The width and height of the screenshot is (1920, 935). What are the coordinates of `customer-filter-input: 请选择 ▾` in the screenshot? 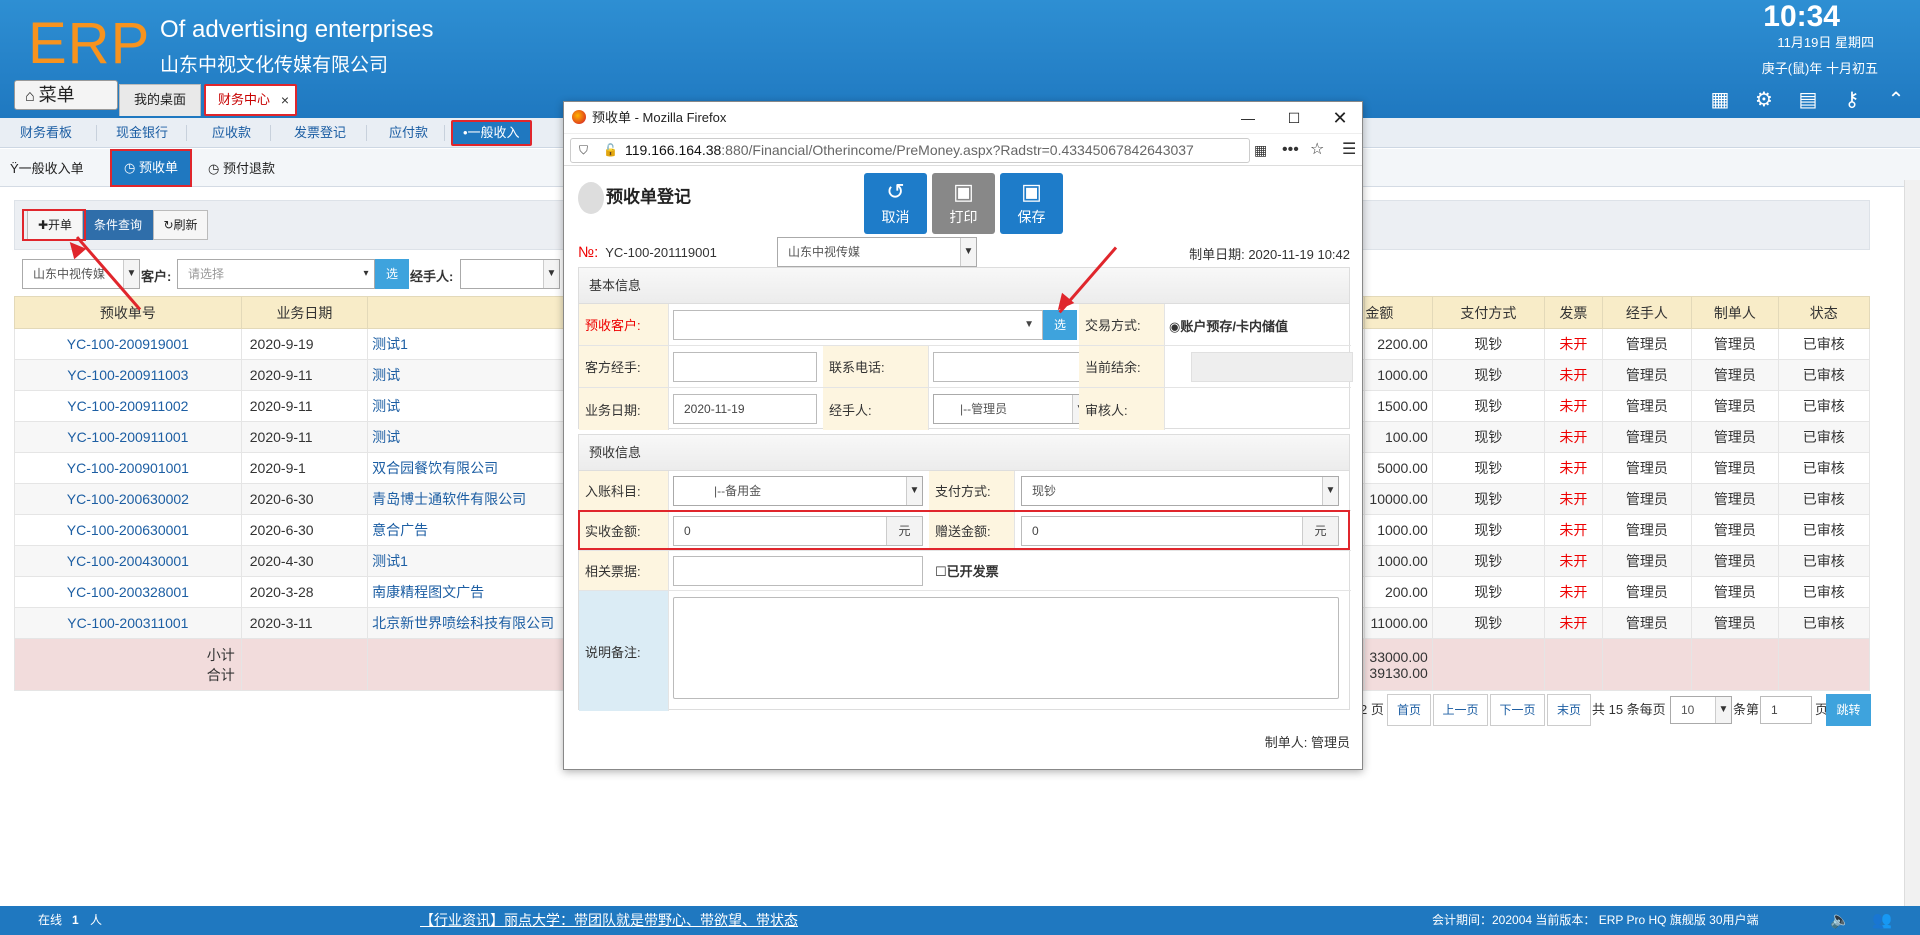 It's located at (276, 274).